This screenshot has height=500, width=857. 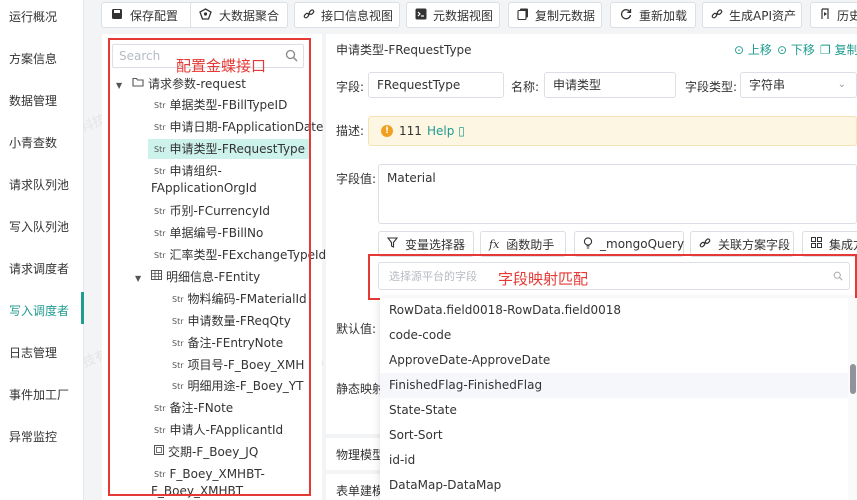 What do you see at coordinates (829, 244) in the screenshot?
I see `integration-button: 集成方` at bounding box center [829, 244].